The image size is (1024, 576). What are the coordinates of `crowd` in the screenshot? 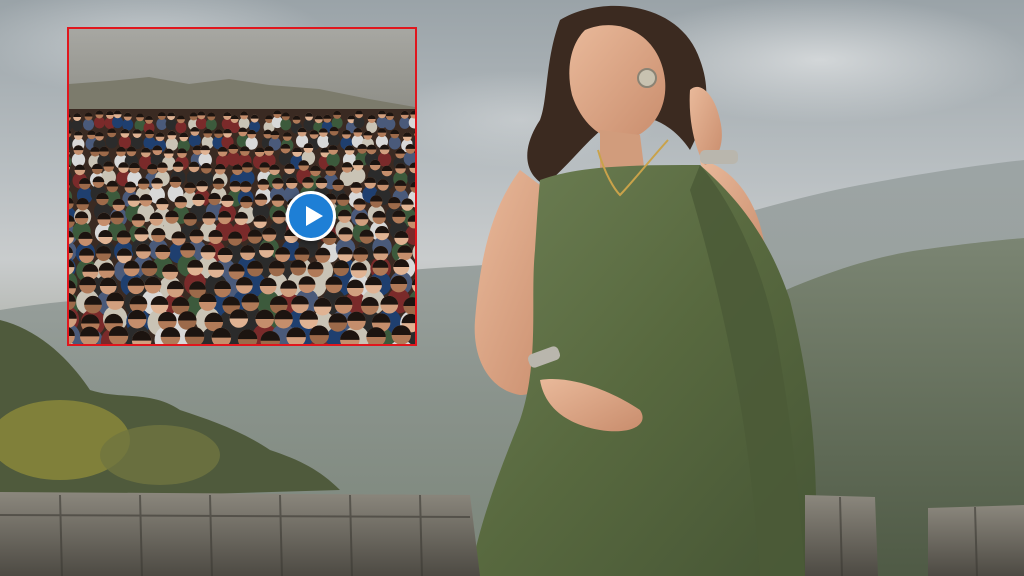 It's located at (242, 227).